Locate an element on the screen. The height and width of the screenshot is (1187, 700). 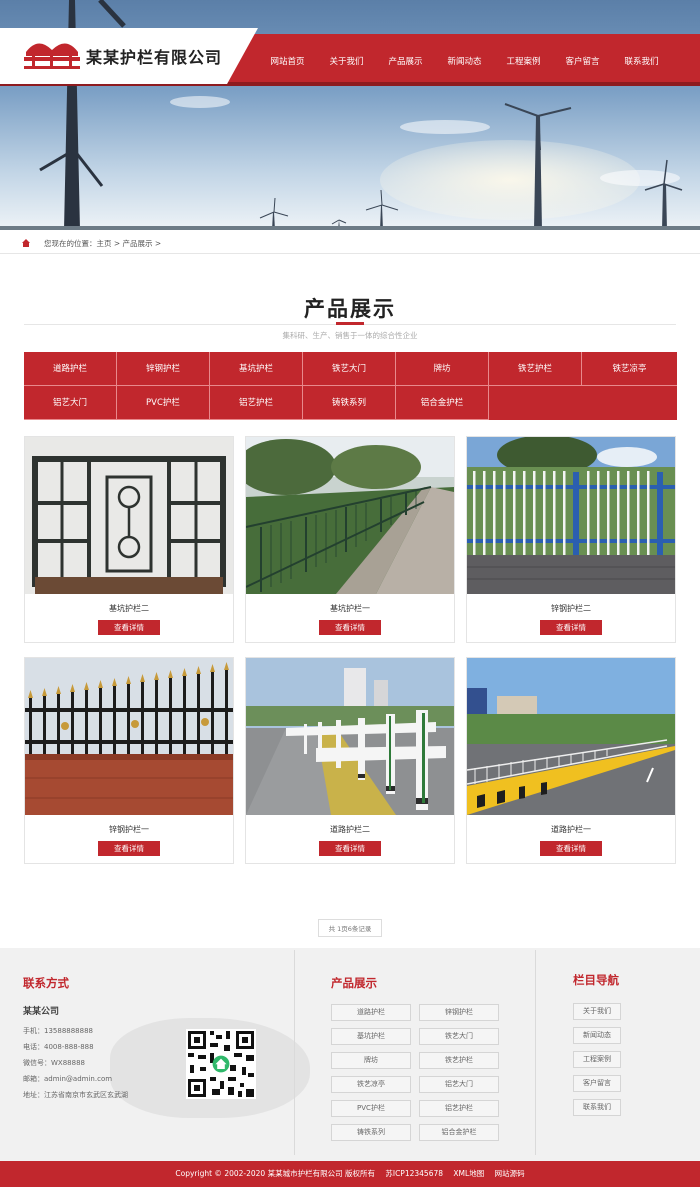
category-item: PVC护栏 is located at coordinates (163, 403).